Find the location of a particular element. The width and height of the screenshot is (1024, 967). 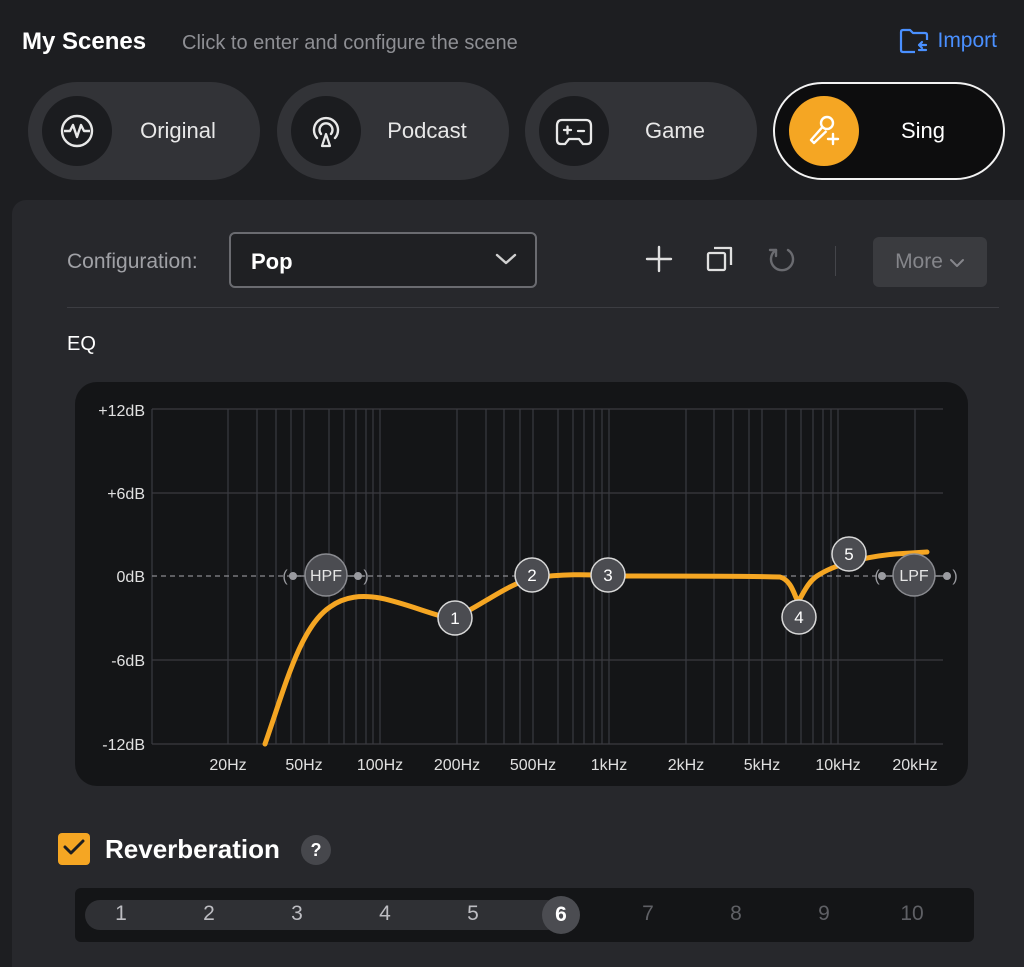

level-option: 9 is located at coordinates (824, 914).